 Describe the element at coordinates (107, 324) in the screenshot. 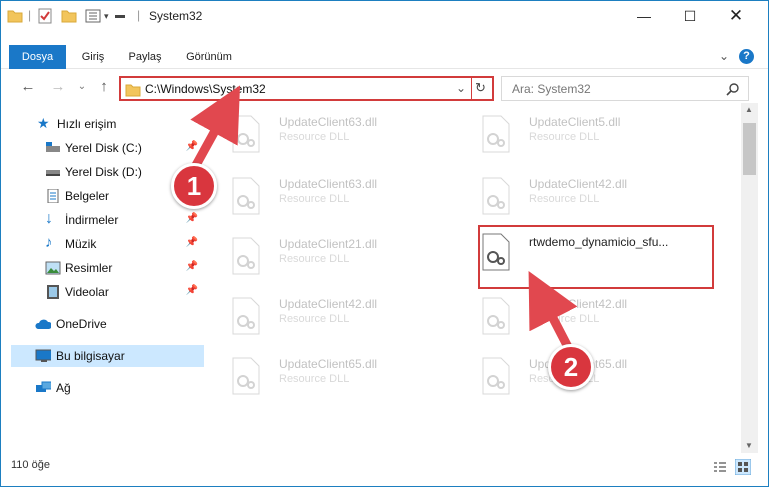

I see `sidebar-item-onedrive: OneDrive` at that location.